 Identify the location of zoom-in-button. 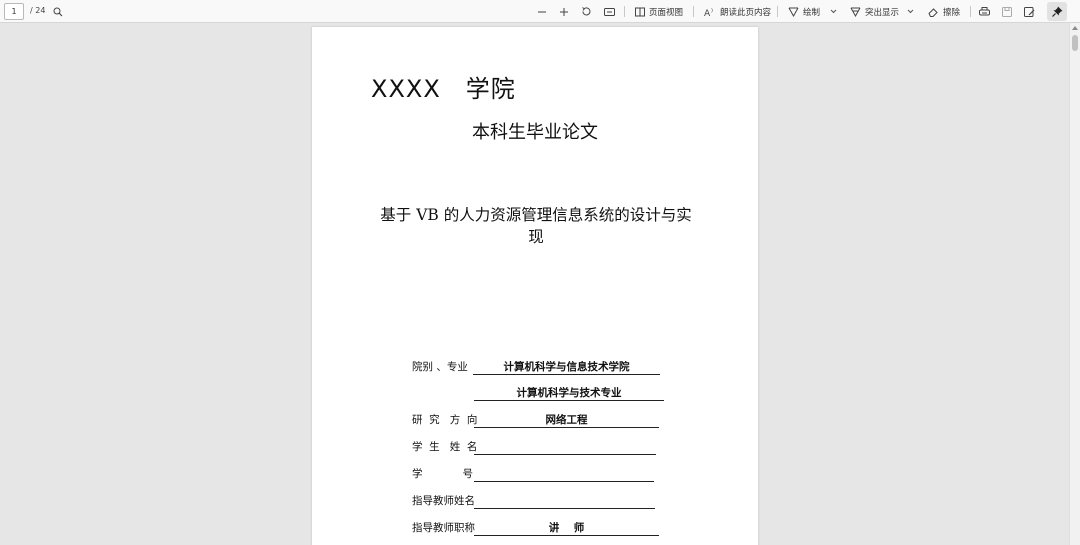
(564, 11).